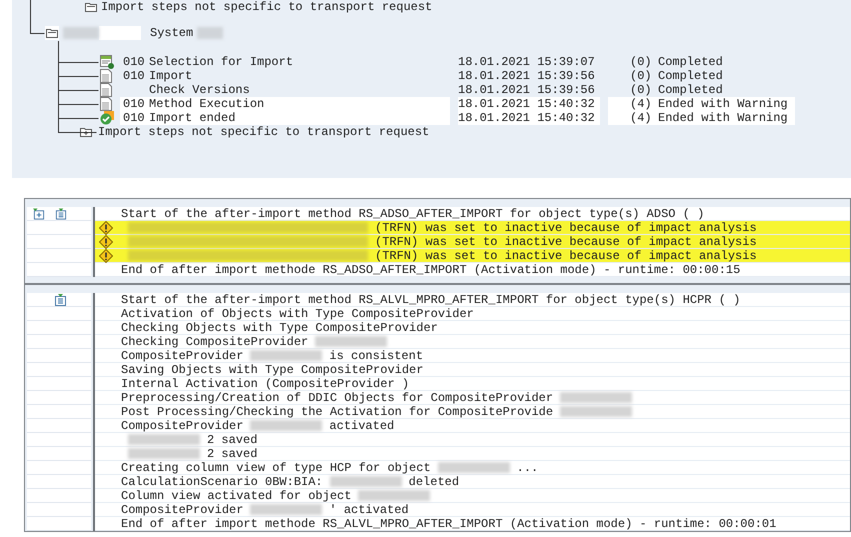 This screenshot has height=537, width=851. Describe the element at coordinates (431, 104) in the screenshot. I see `step-row: 010 Method Execution 18.01.2021 15:40:32 (4) Ended with Warning` at that location.